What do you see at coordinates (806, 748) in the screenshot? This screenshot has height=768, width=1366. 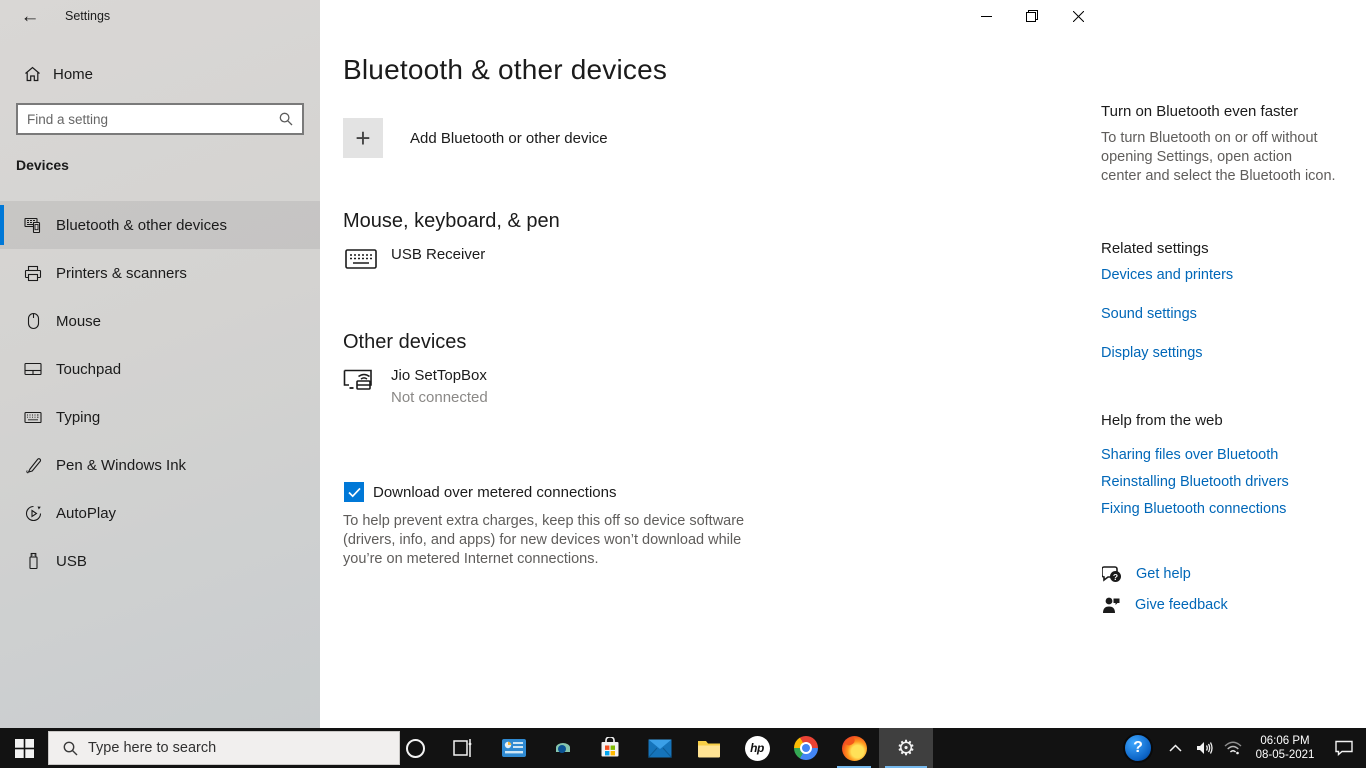 I see `chrome-icon` at bounding box center [806, 748].